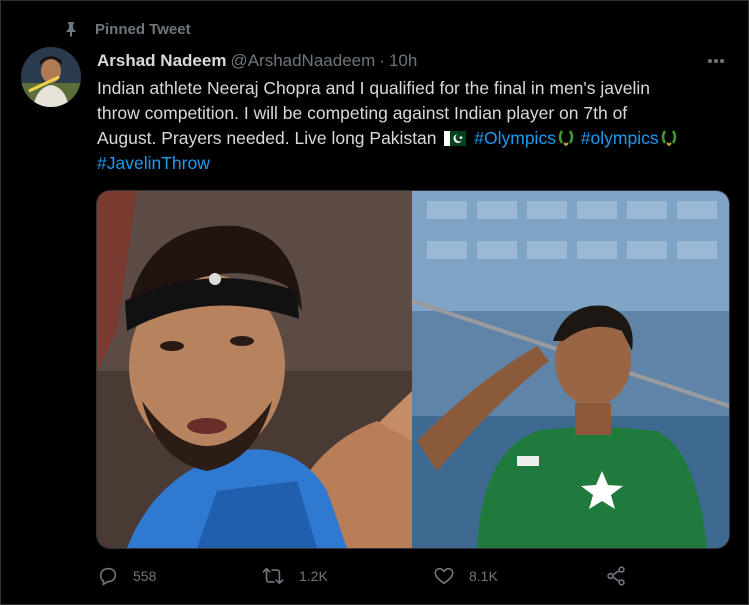 Image resolution: width=749 pixels, height=605 pixels. I want to click on hashtag-link: #JavelinThrow, so click(153, 163).